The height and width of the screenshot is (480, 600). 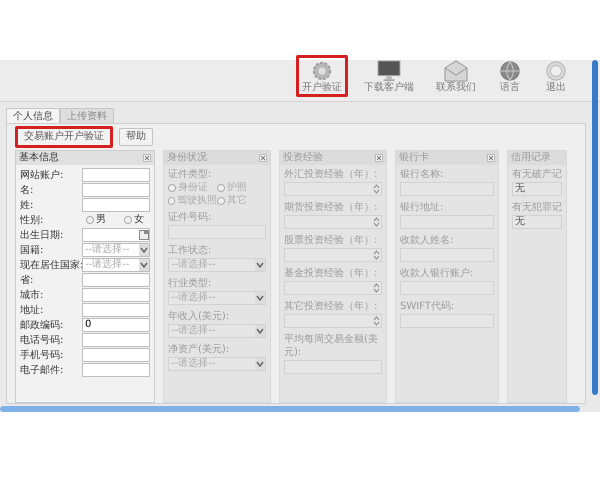 I want to click on close-icon, so click(x=147, y=158).